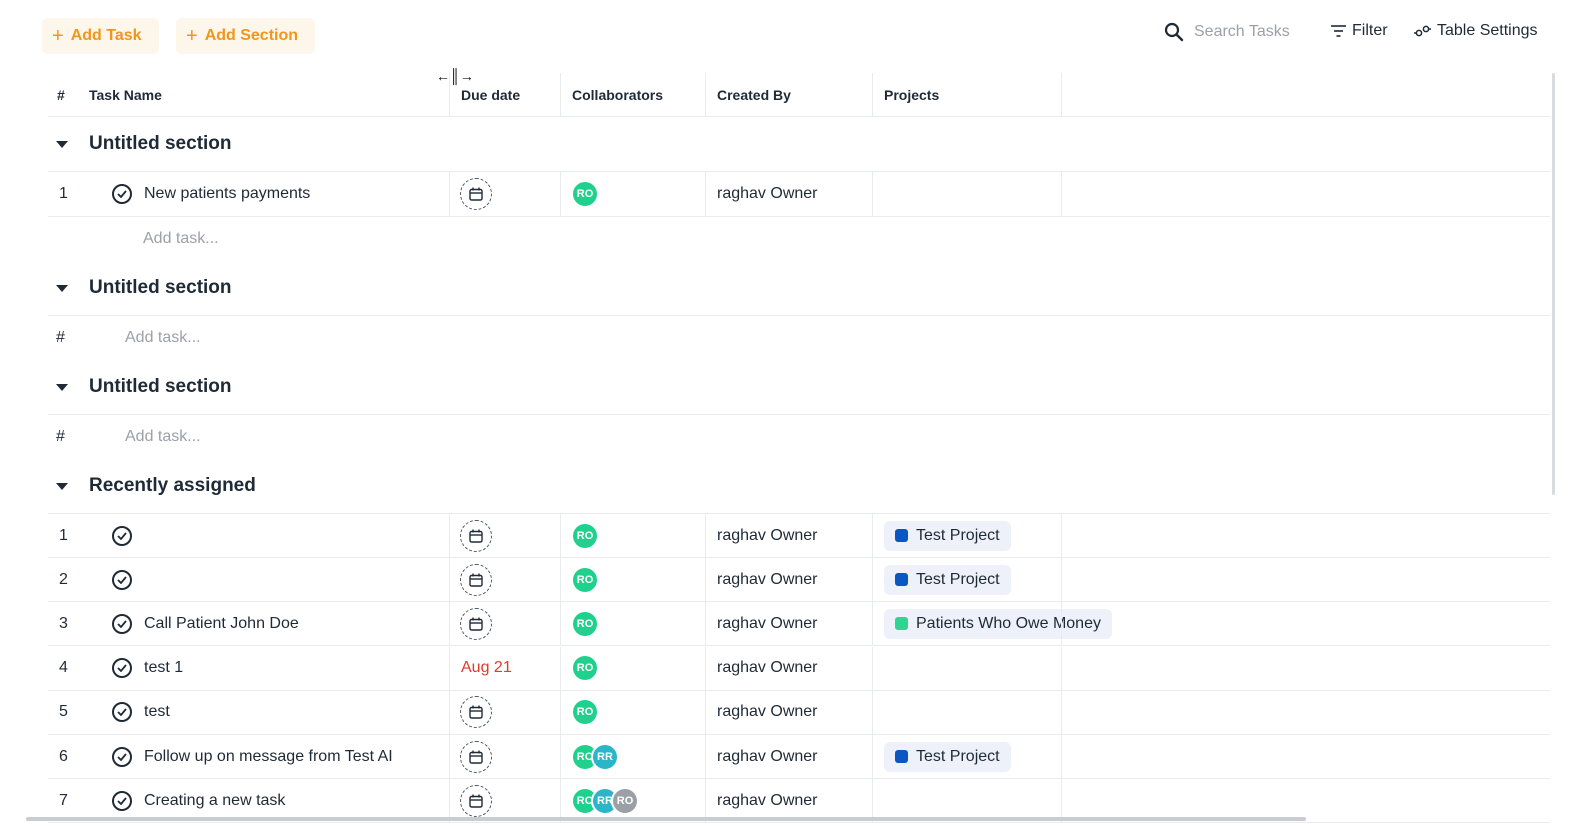  I want to click on table-settings-button: Table Settings, so click(1476, 31).